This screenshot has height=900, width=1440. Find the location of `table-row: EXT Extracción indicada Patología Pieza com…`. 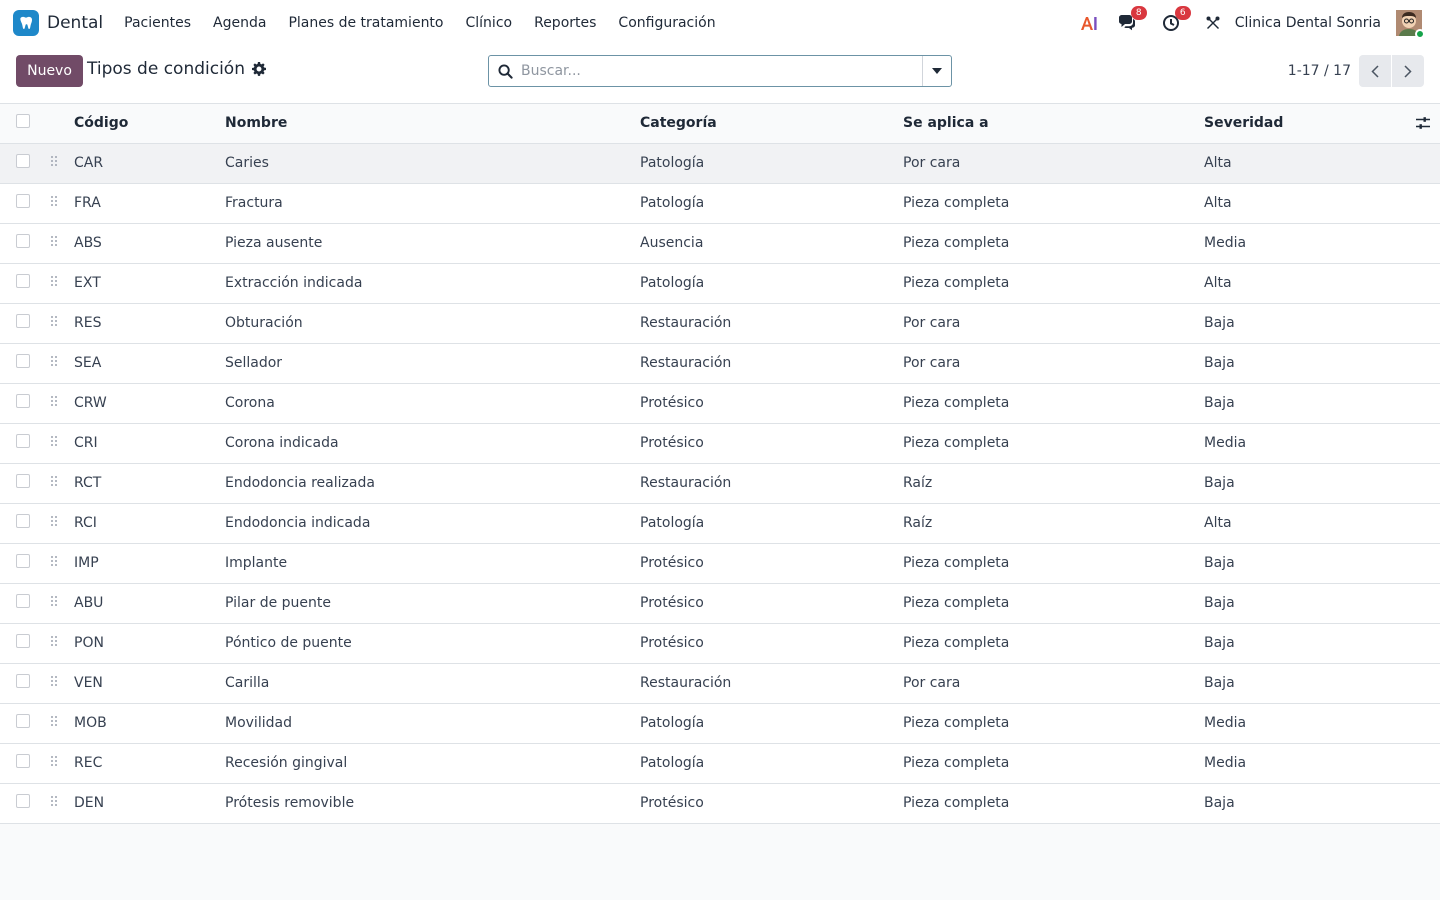

table-row: EXT Extracción indicada Patología Pieza com… is located at coordinates (720, 283).